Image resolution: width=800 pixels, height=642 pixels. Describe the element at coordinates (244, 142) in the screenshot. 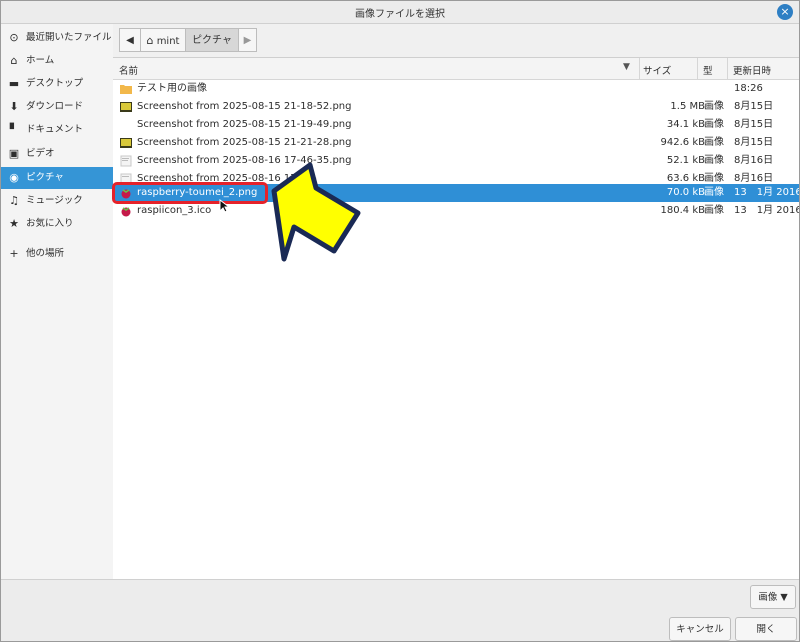

I see `file-name: Screenshot from 2025-08-15 21-21-28.png` at that location.